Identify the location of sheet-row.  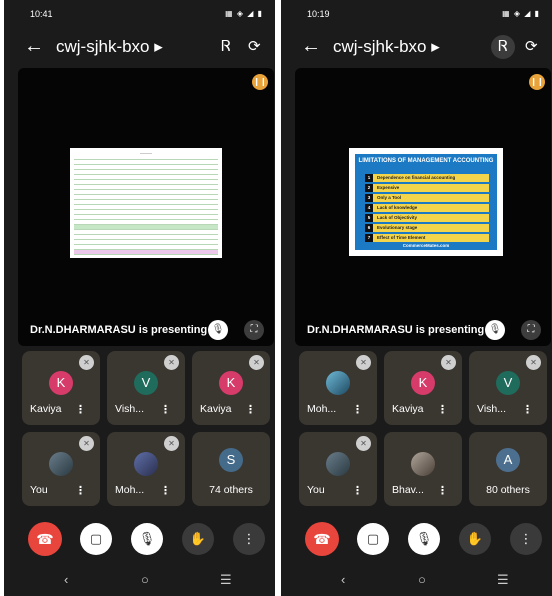
(146, 252).